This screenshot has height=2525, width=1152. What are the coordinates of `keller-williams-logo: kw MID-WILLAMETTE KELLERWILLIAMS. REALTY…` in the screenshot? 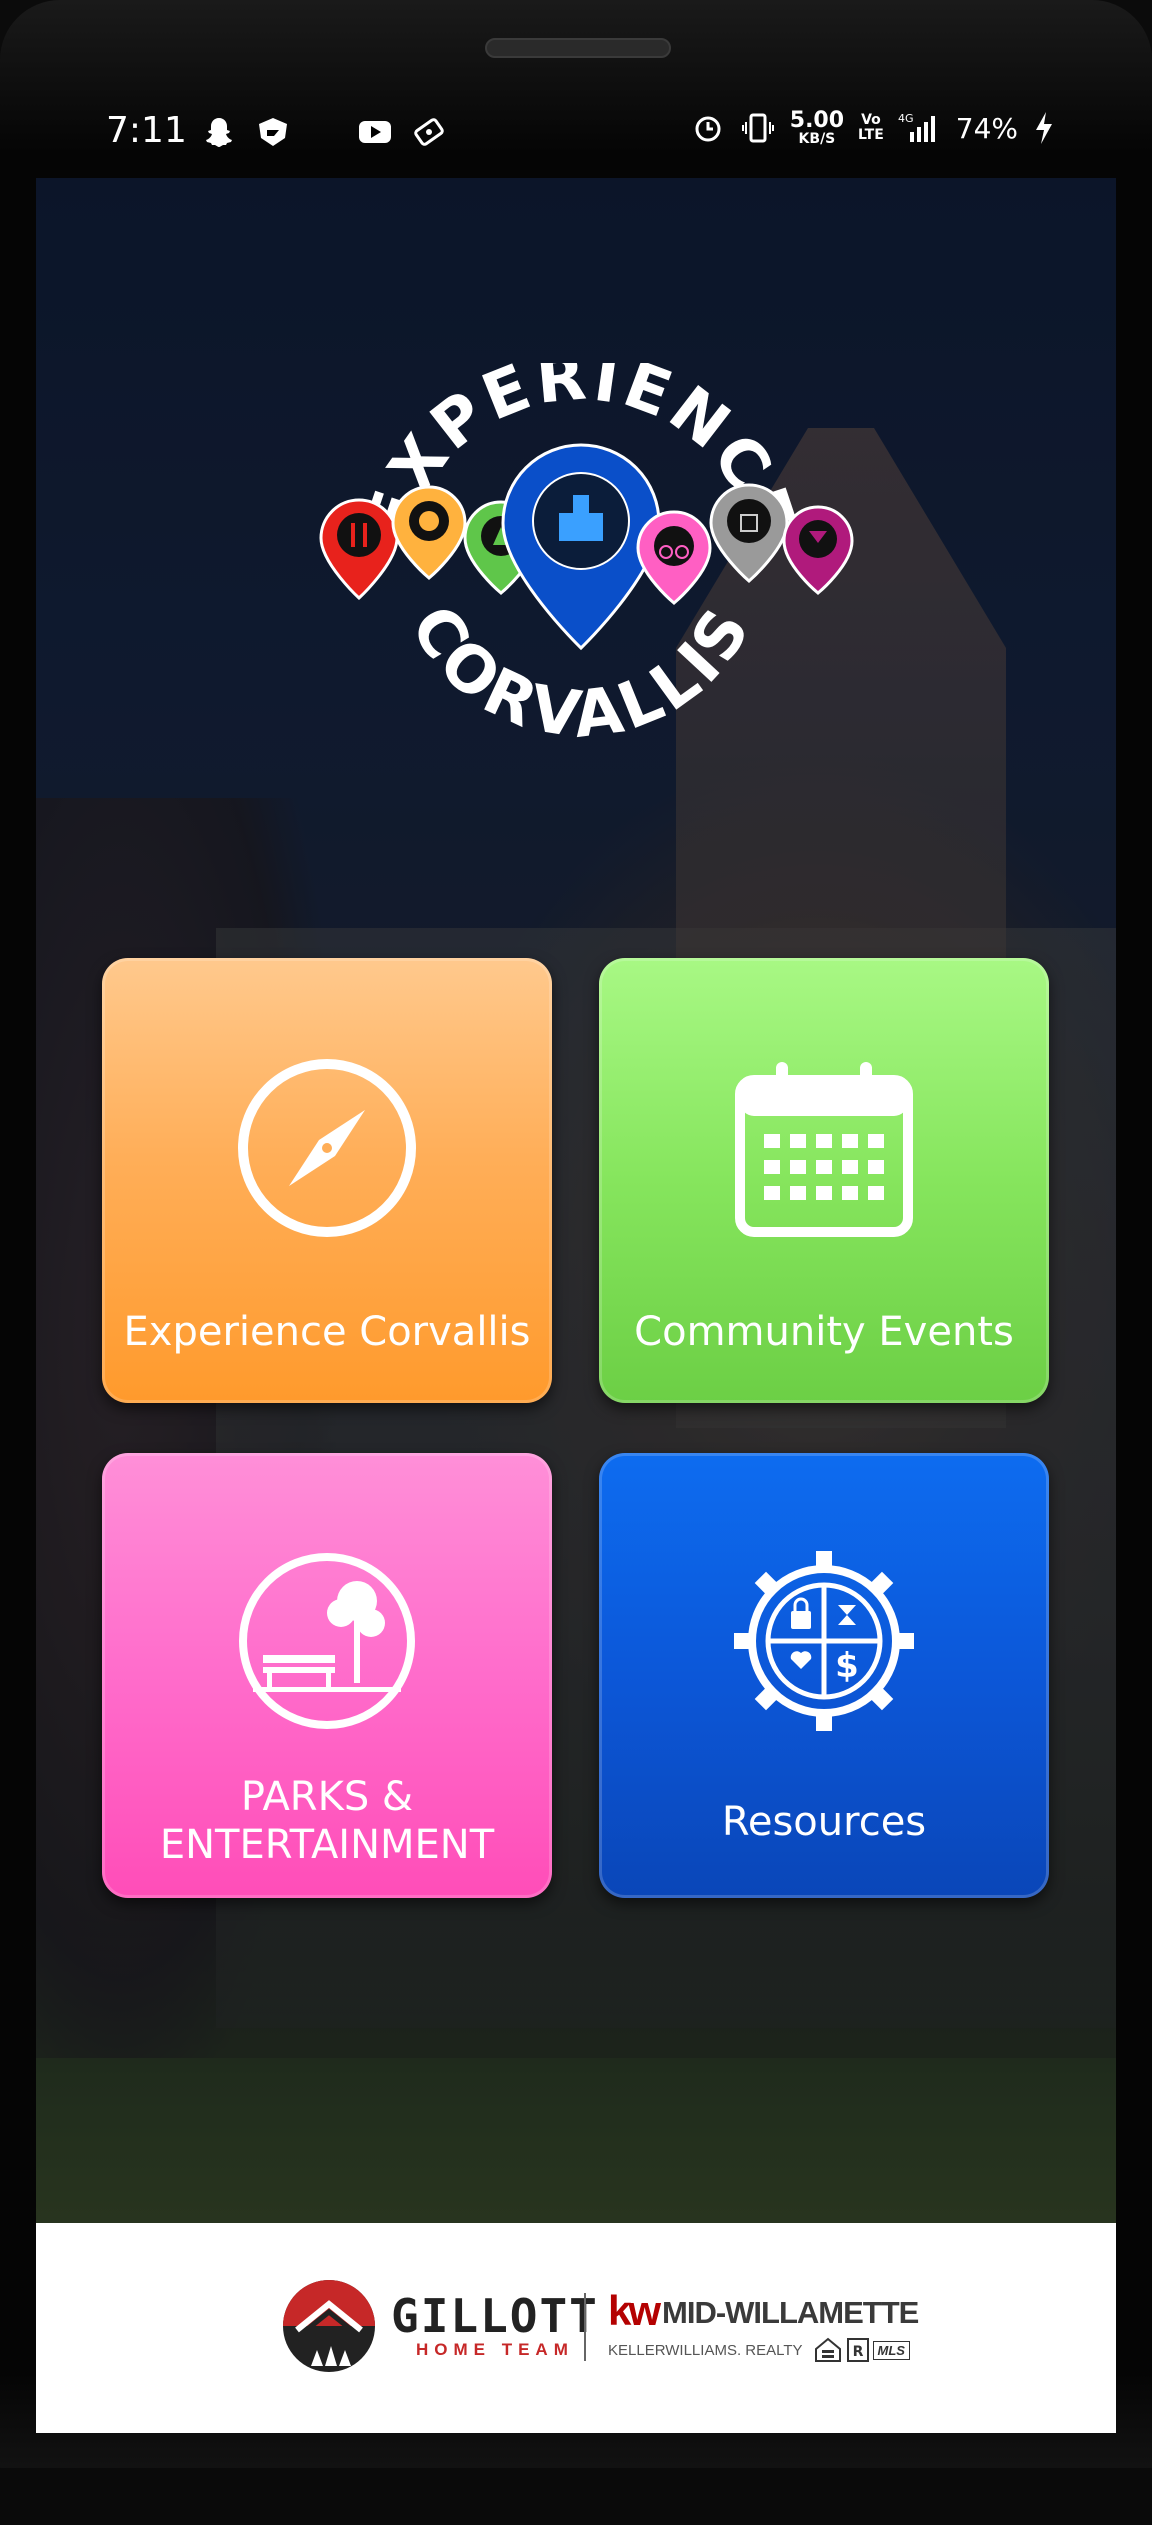 It's located at (763, 2326).